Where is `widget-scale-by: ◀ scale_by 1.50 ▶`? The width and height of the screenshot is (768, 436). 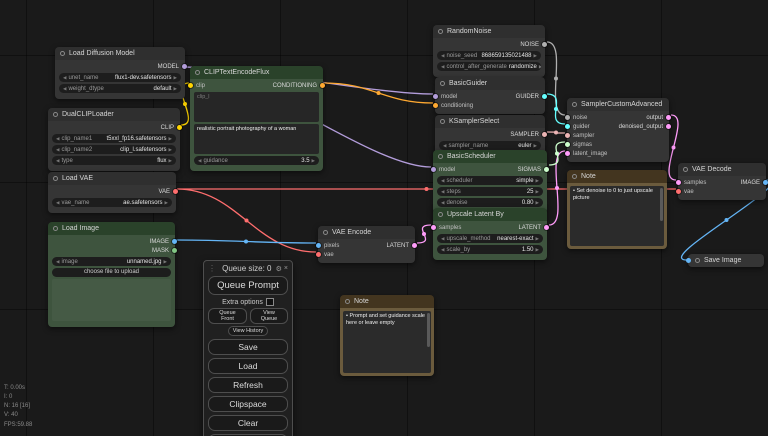
widget-scale-by: ◀ scale_by 1.50 ▶ is located at coordinates (490, 249).